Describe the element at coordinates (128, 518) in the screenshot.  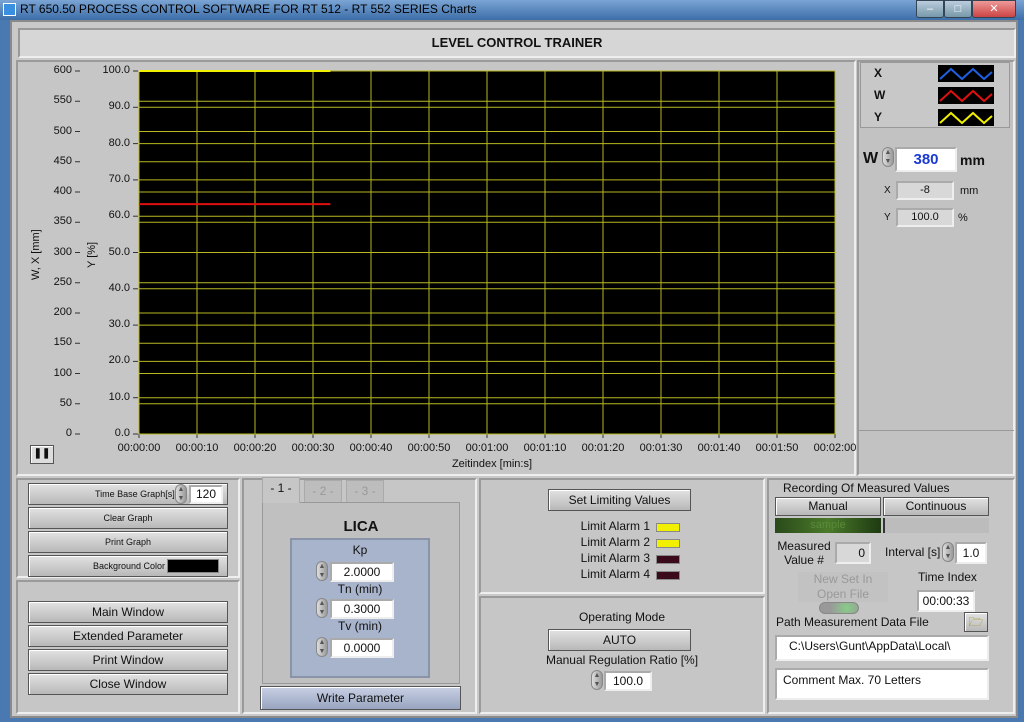
I see `clear-graph-button: Clear Graph` at that location.